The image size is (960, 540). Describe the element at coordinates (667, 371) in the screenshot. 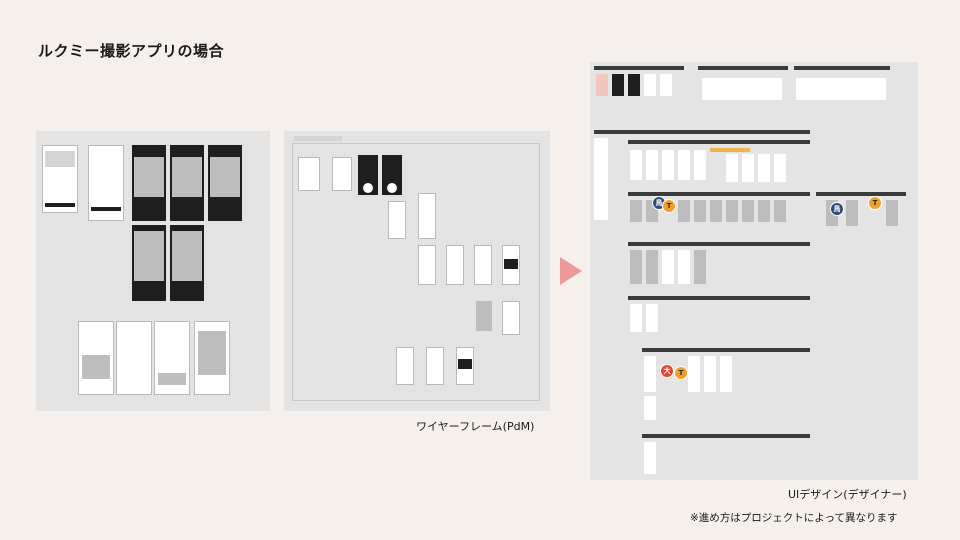

I see `avatar: 大` at that location.